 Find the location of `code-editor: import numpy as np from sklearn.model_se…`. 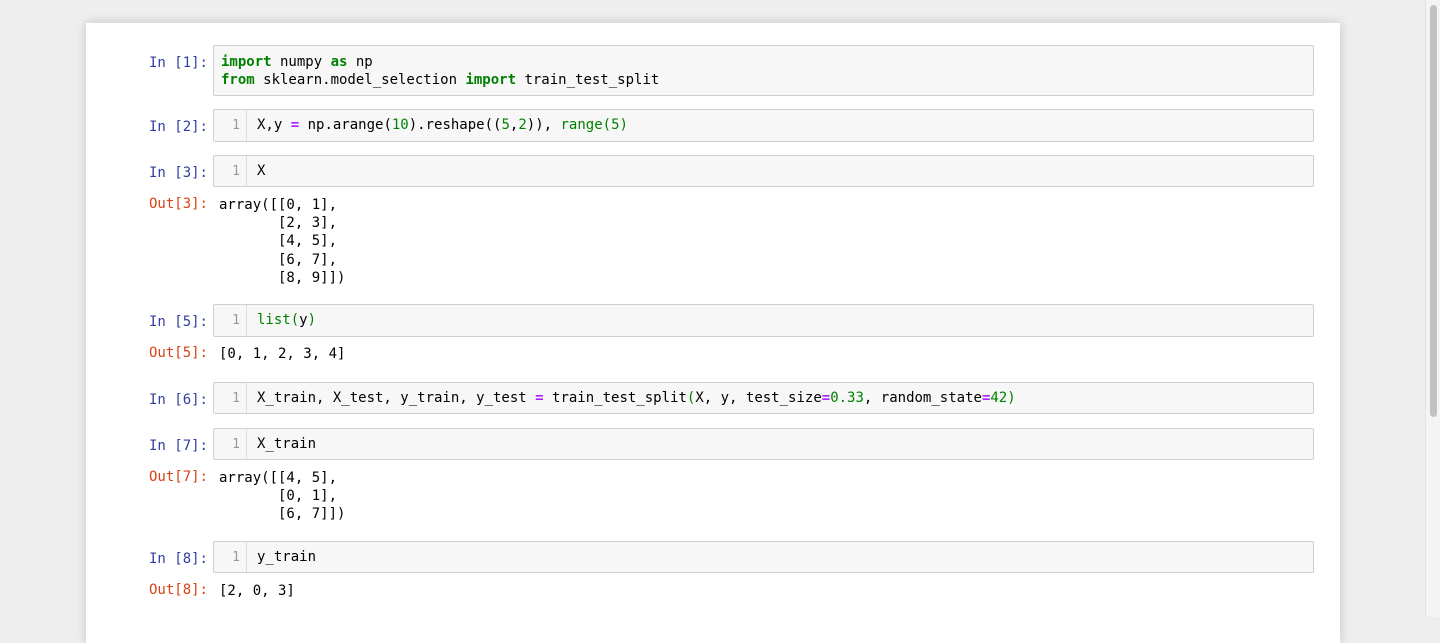

code-editor: import numpy as np from sklearn.model_se… is located at coordinates (763, 70).